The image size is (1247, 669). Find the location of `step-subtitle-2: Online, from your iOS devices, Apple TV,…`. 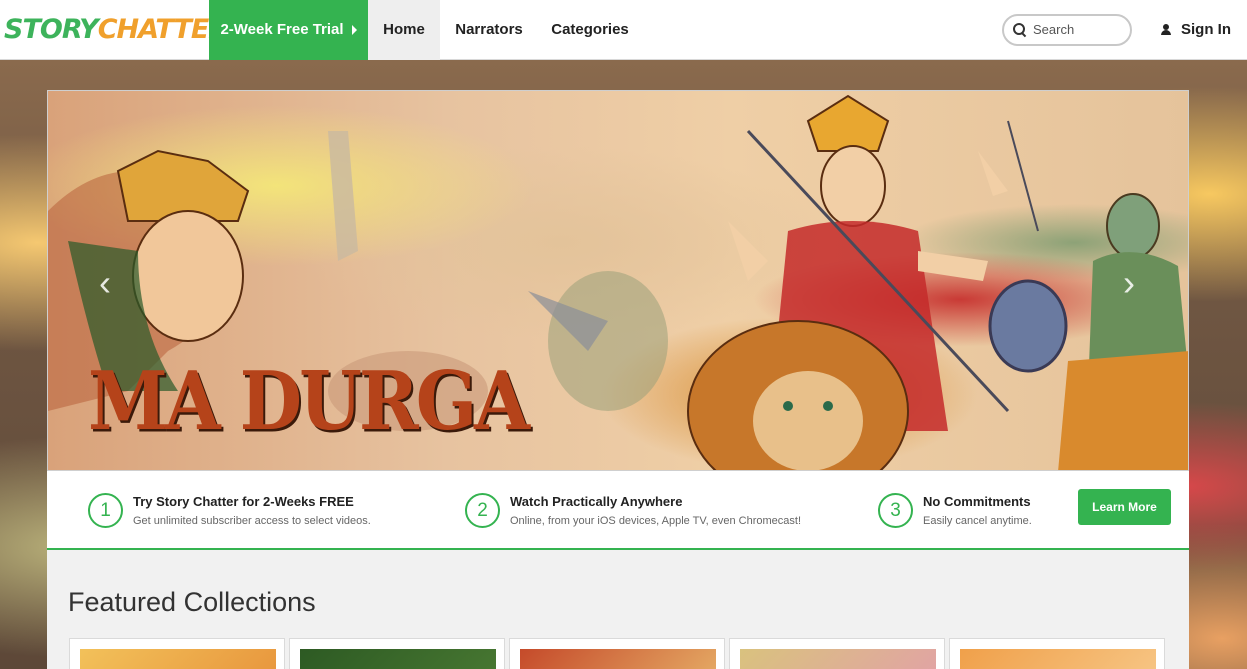

step-subtitle-2: Online, from your iOS devices, Apple TV,… is located at coordinates (656, 521).